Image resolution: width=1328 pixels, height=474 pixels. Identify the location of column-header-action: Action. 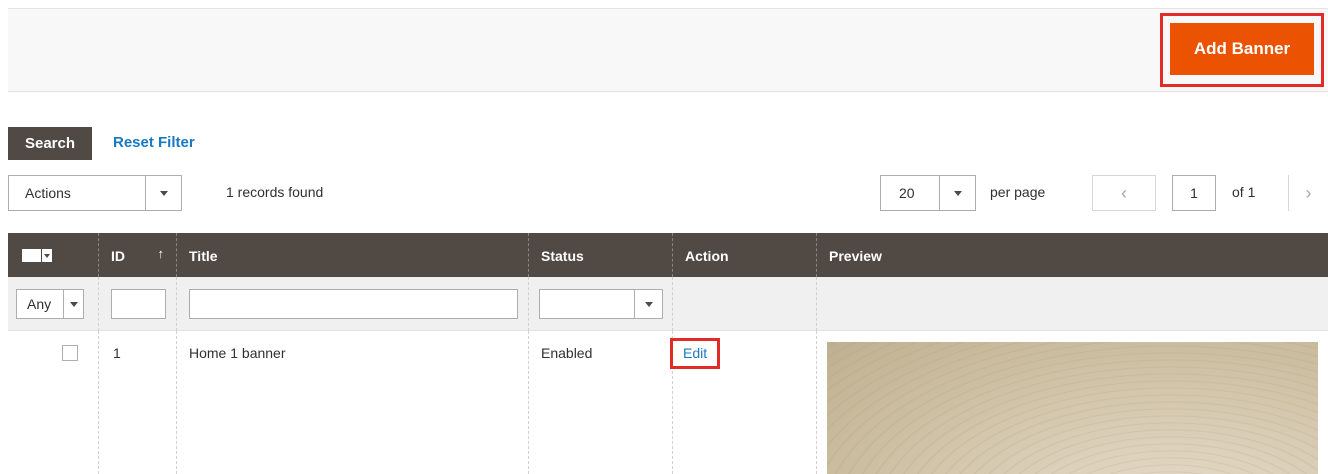
(744, 255).